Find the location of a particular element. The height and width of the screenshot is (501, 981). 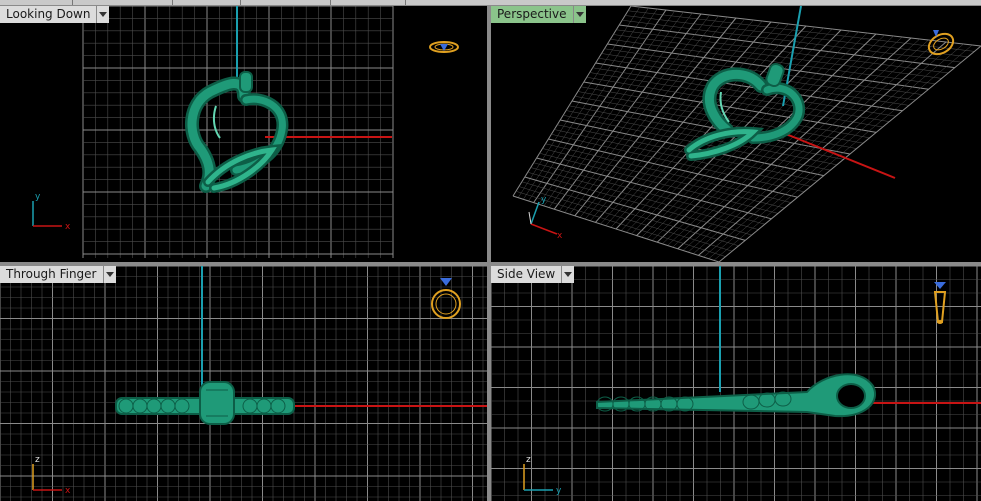

viewport-label-perspective: Perspective is located at coordinates (538, 14).